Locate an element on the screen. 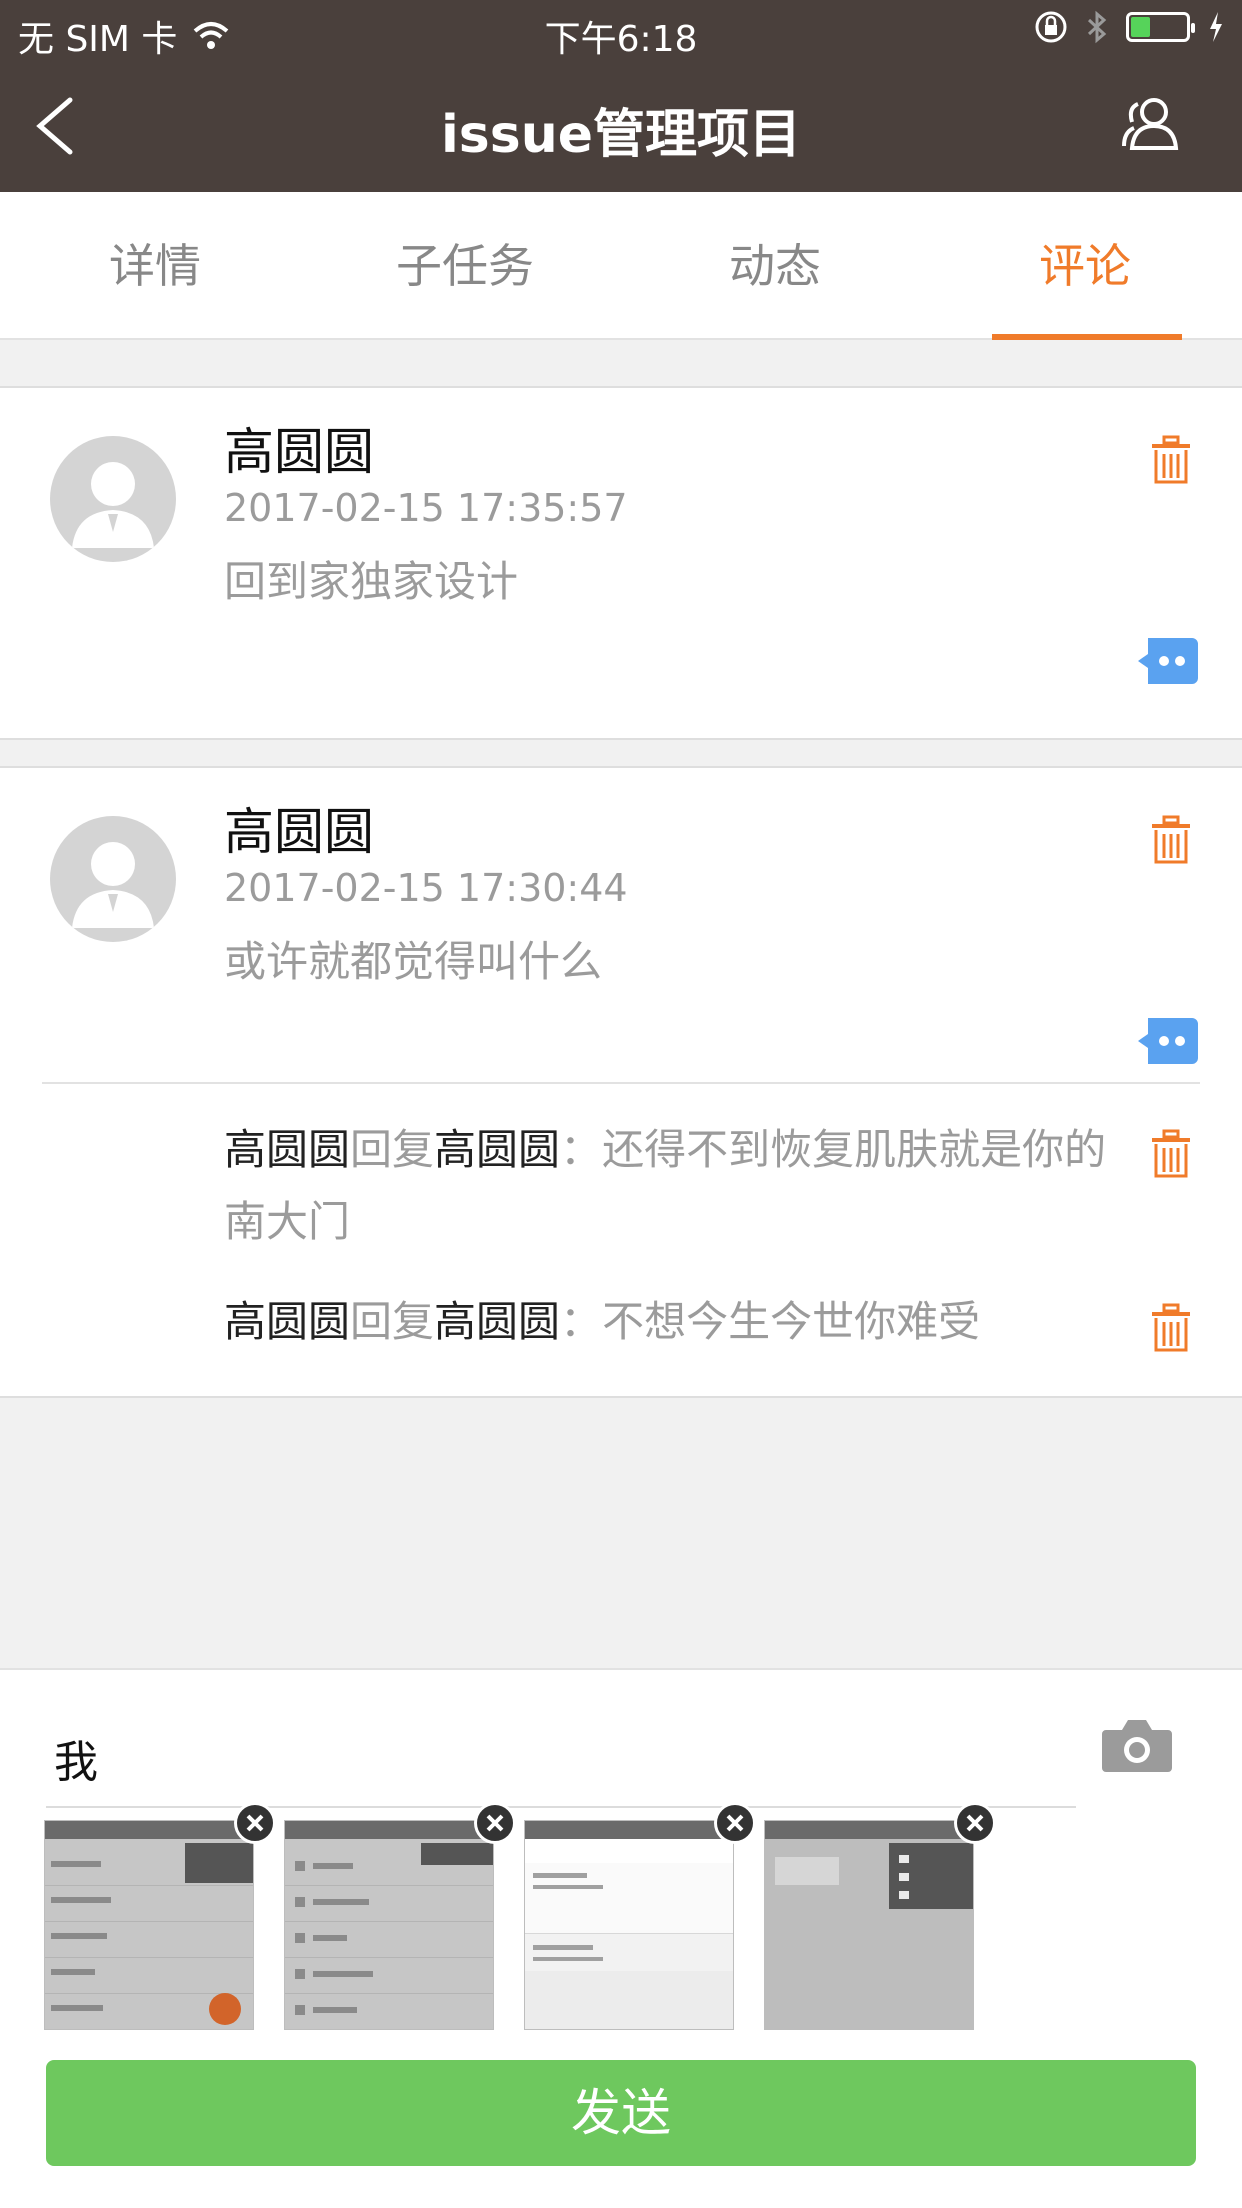 The height and width of the screenshot is (2208, 1242). reply-text: 不想今生今世你难受 is located at coordinates (791, 1321).